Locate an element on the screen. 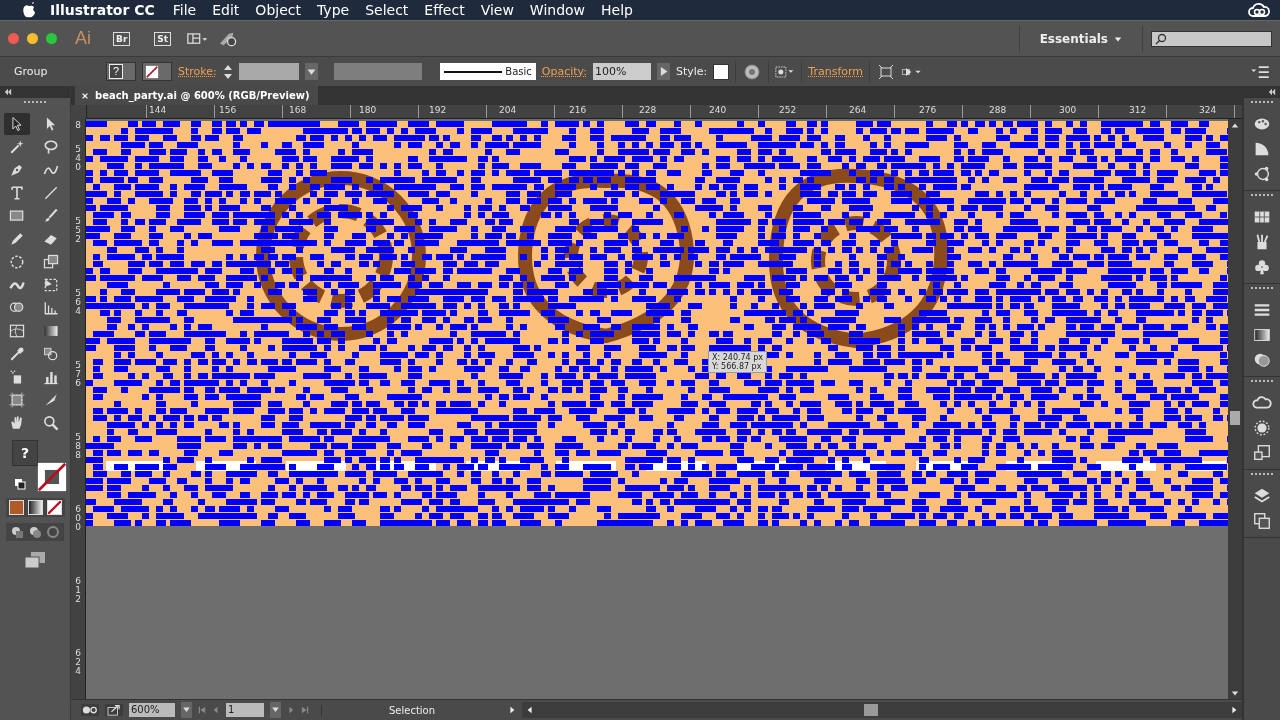 This screenshot has height=720, width=1280. x-coordinate: X: 240.74 px is located at coordinates (738, 357).